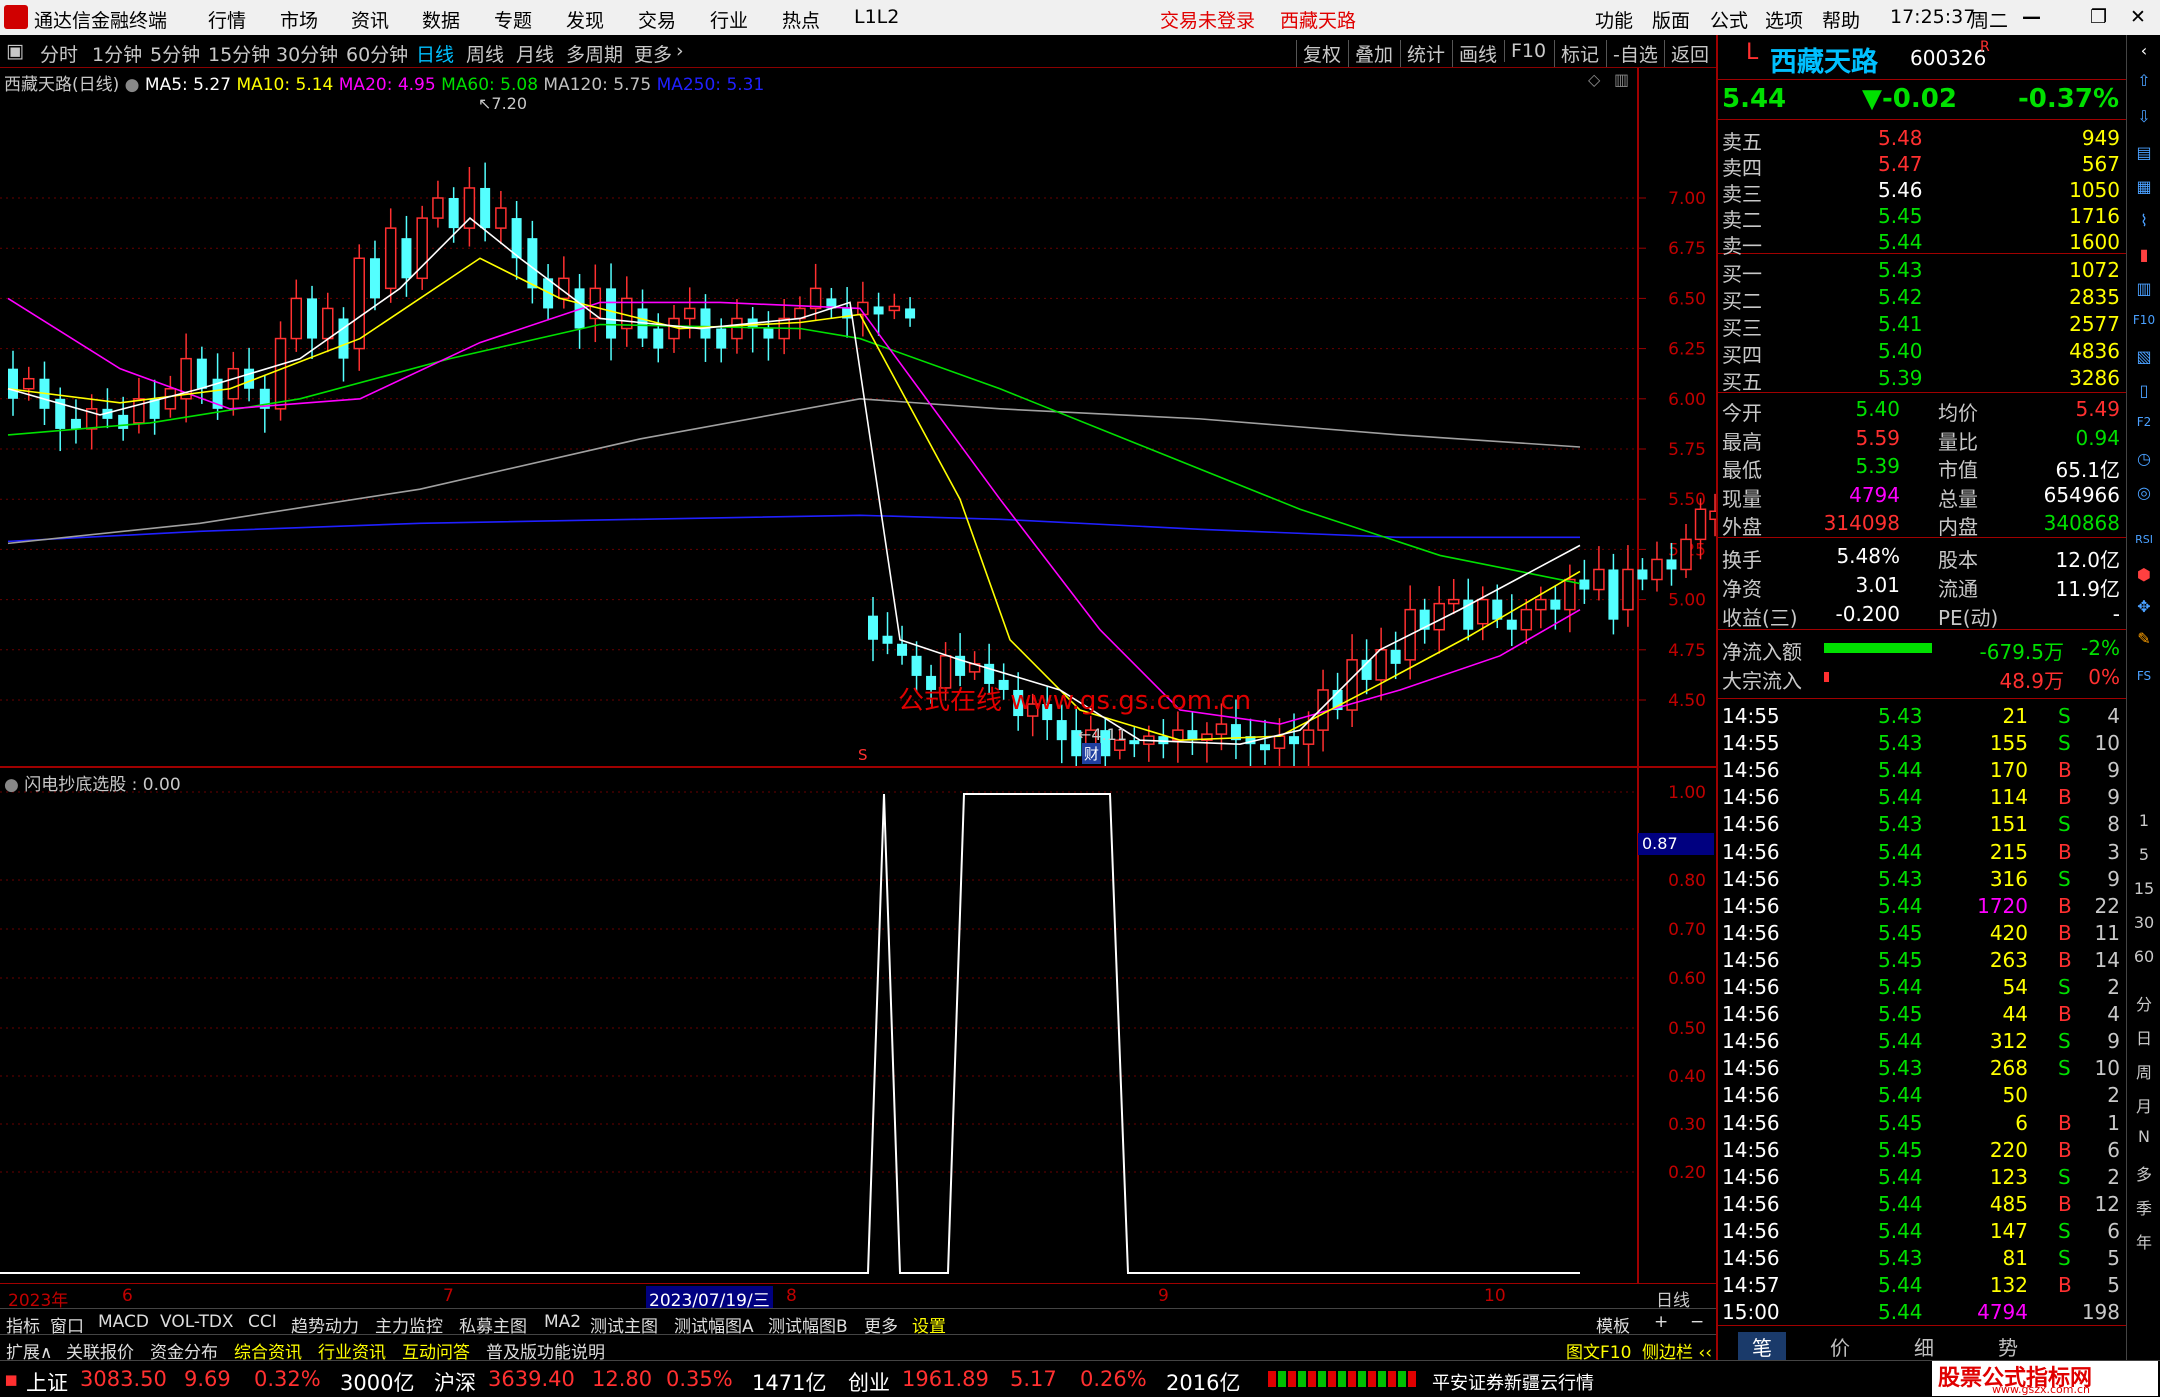 The image size is (2160, 1397). I want to click on code-prefix: L, so click(1752, 52).